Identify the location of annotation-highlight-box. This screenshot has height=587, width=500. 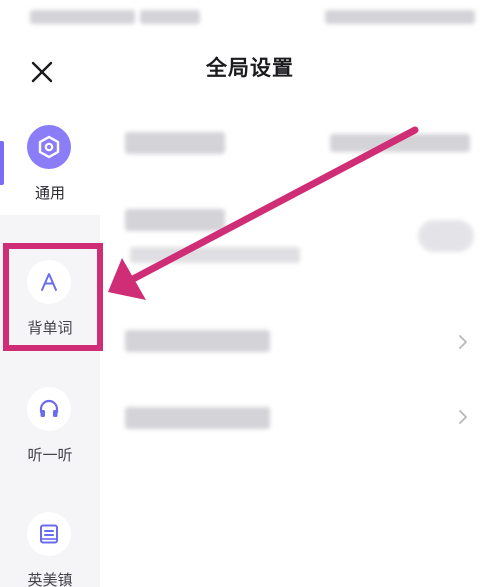
(53, 297).